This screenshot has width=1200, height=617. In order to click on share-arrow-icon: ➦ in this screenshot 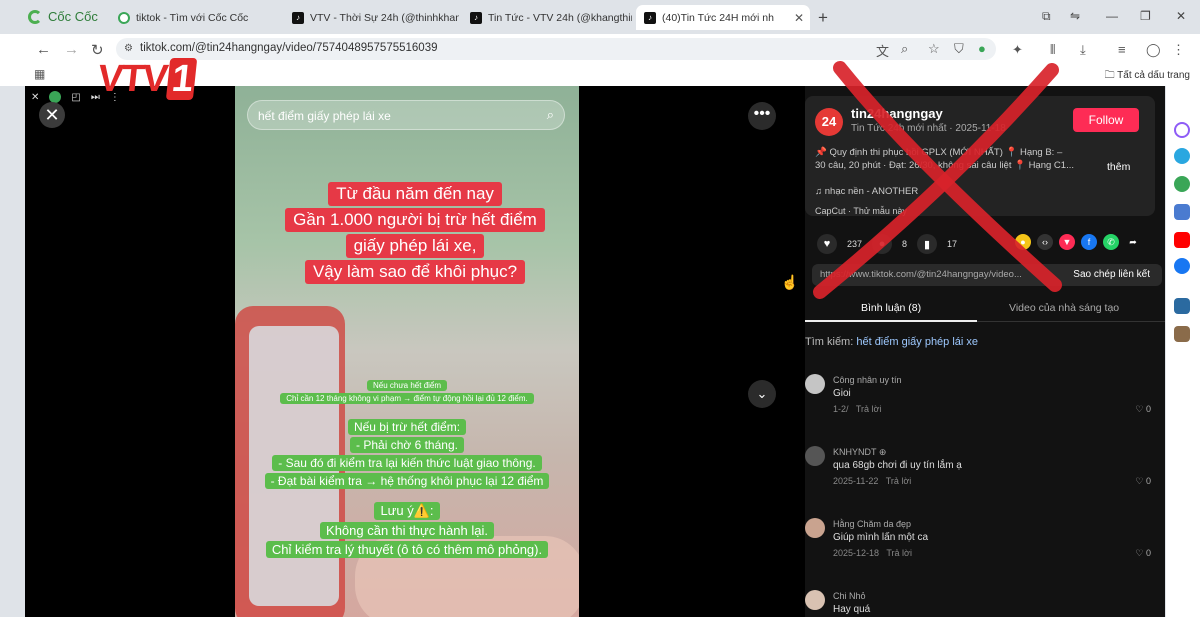, I will do `click(1133, 242)`.